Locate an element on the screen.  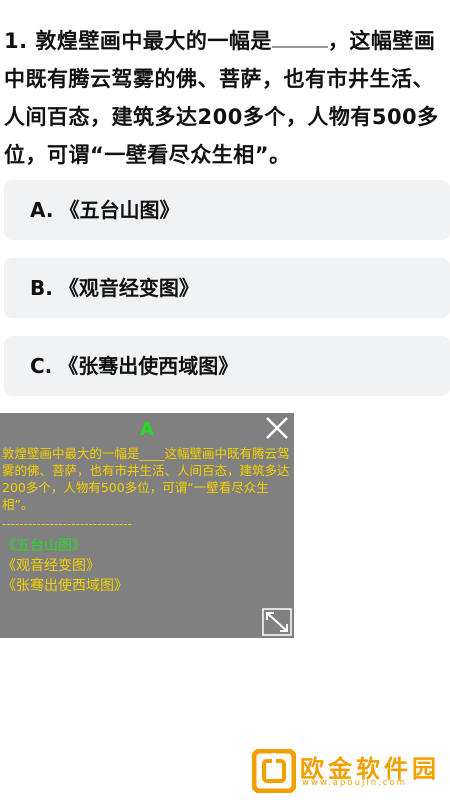
question-text-before: 敦煌壁画中最大的一幅是 is located at coordinates (153, 41).